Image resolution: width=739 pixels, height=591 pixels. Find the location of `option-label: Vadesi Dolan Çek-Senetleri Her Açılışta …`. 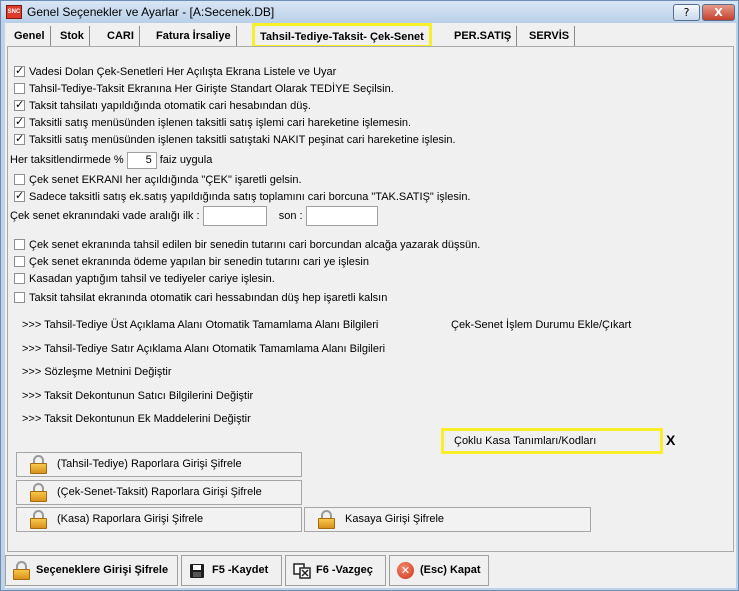

option-label: Vadesi Dolan Çek-Senetleri Her Açılışta … is located at coordinates (183, 72).